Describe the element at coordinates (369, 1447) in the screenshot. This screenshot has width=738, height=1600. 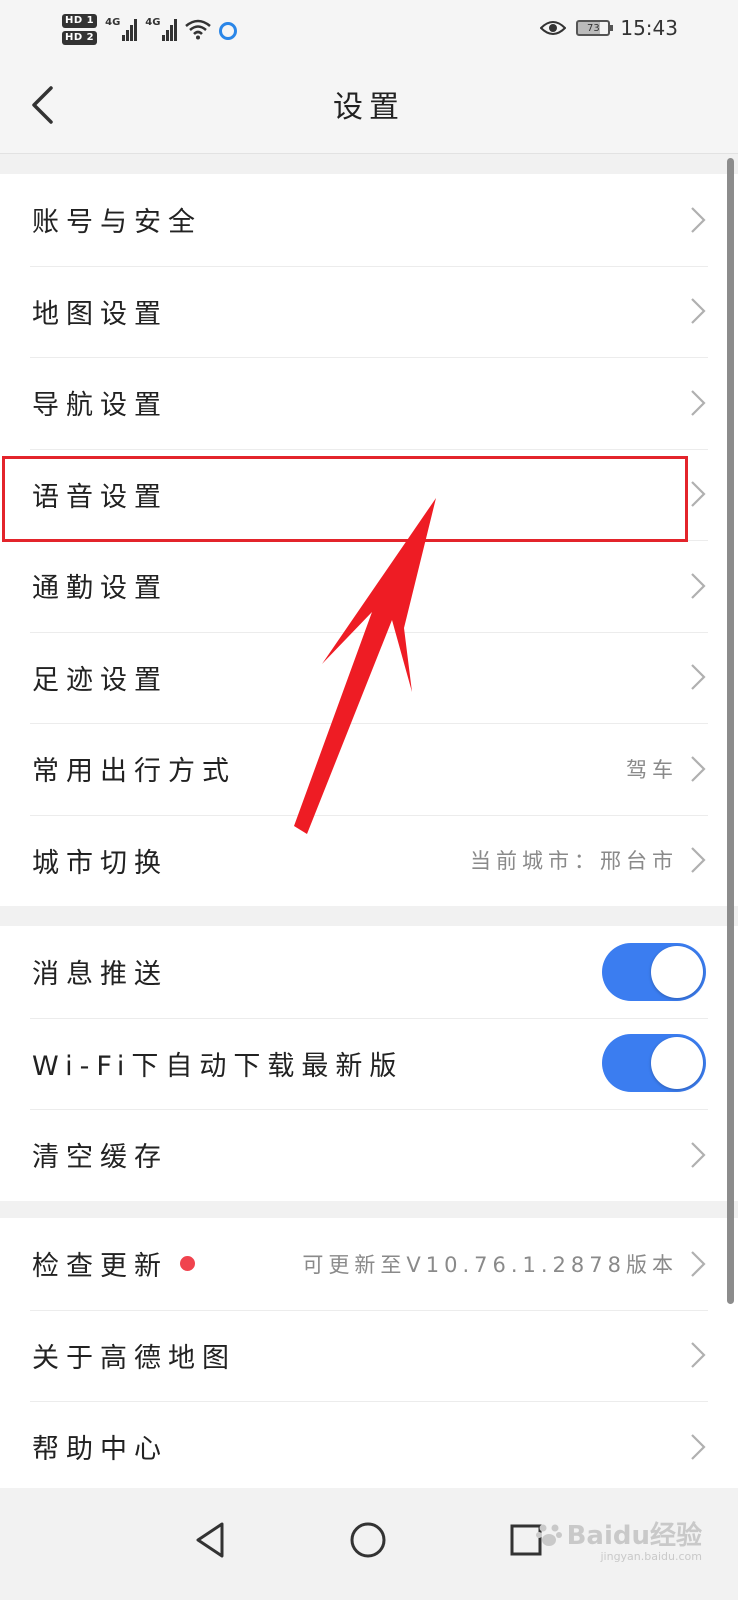
I see `row-help-center: 帮助中心` at that location.